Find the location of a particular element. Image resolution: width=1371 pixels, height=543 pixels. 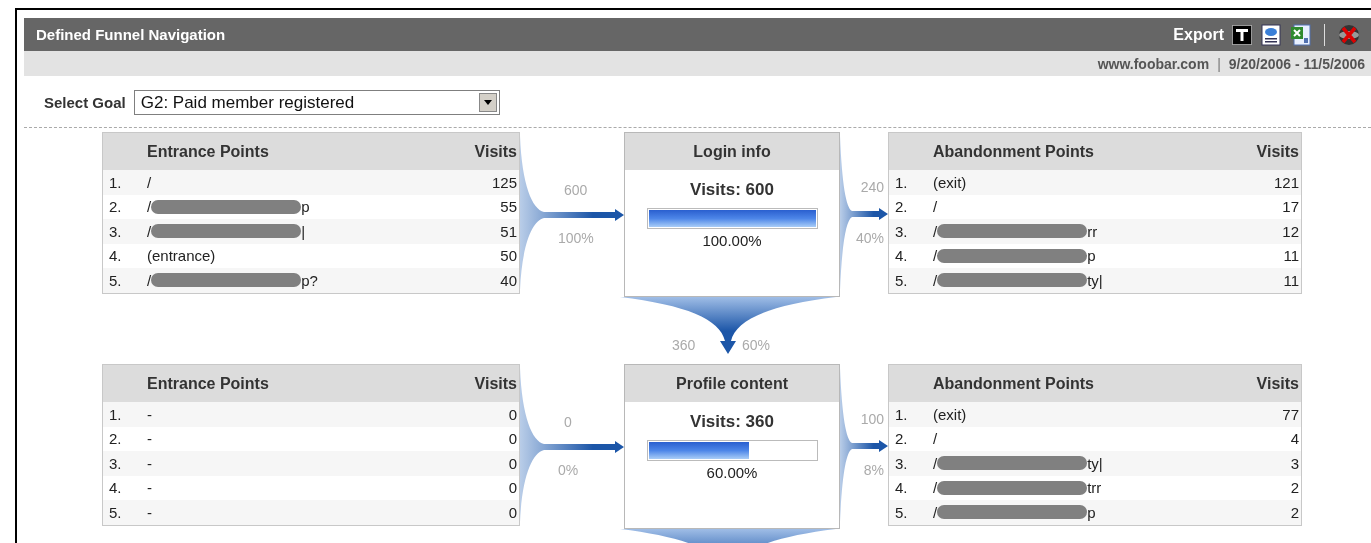

entrance-percent: 100% is located at coordinates (576, 238).